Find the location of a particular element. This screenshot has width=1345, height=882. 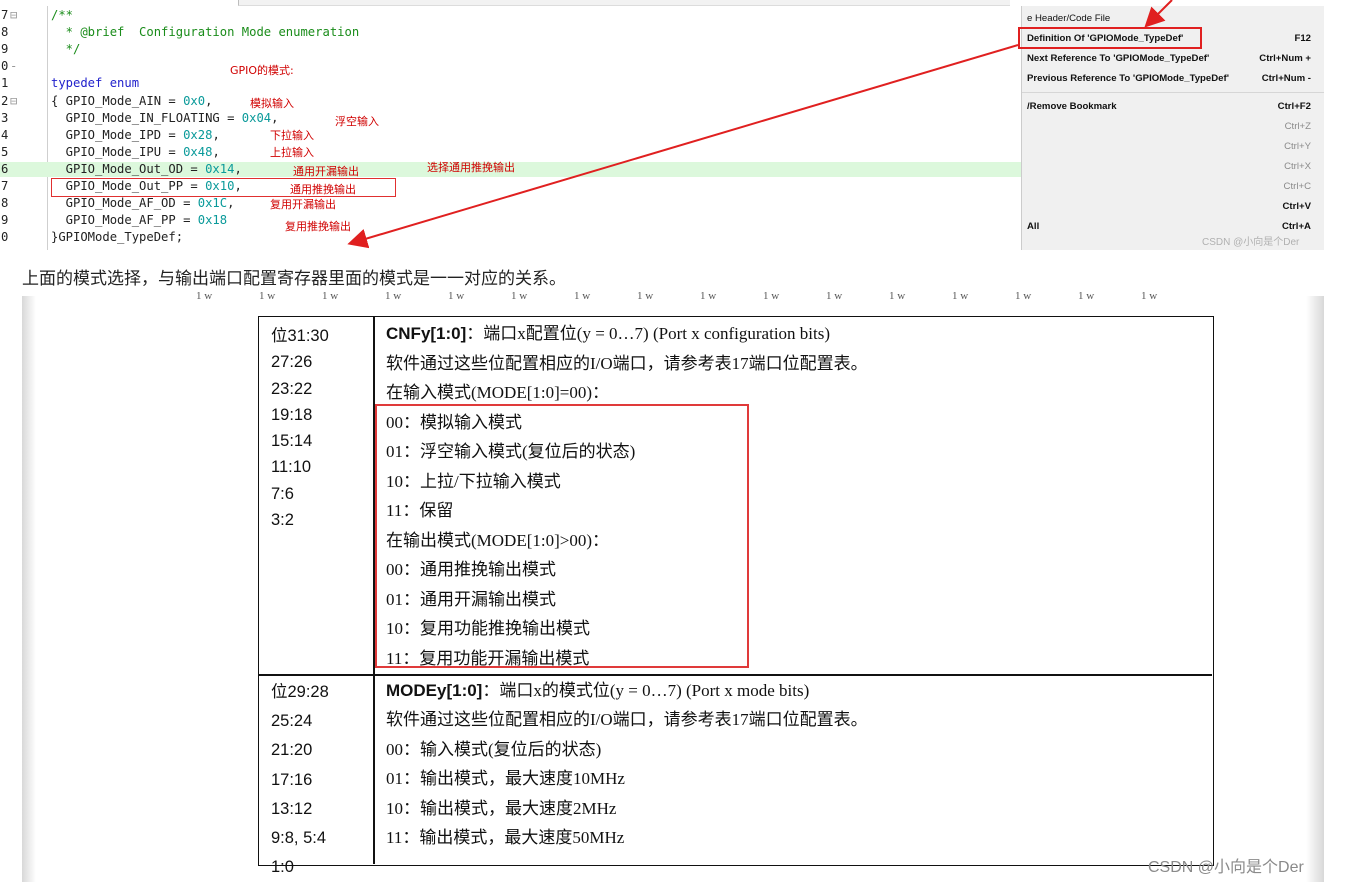

bit-position: 25:24 is located at coordinates (292, 721).